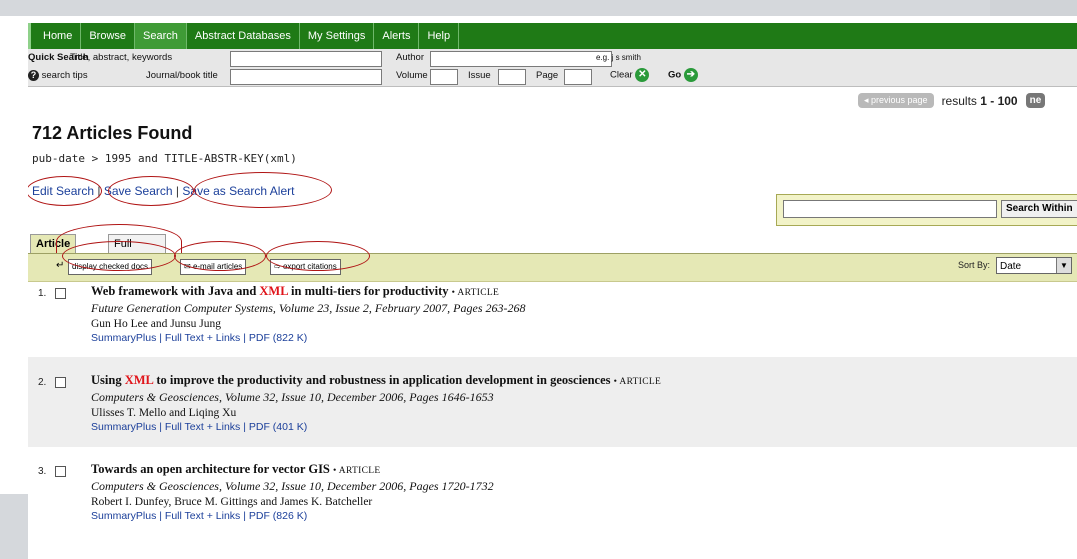 Image resolution: width=1077 pixels, height=559 pixels. What do you see at coordinates (42, 382) in the screenshot?
I see `result-number: 2.` at bounding box center [42, 382].